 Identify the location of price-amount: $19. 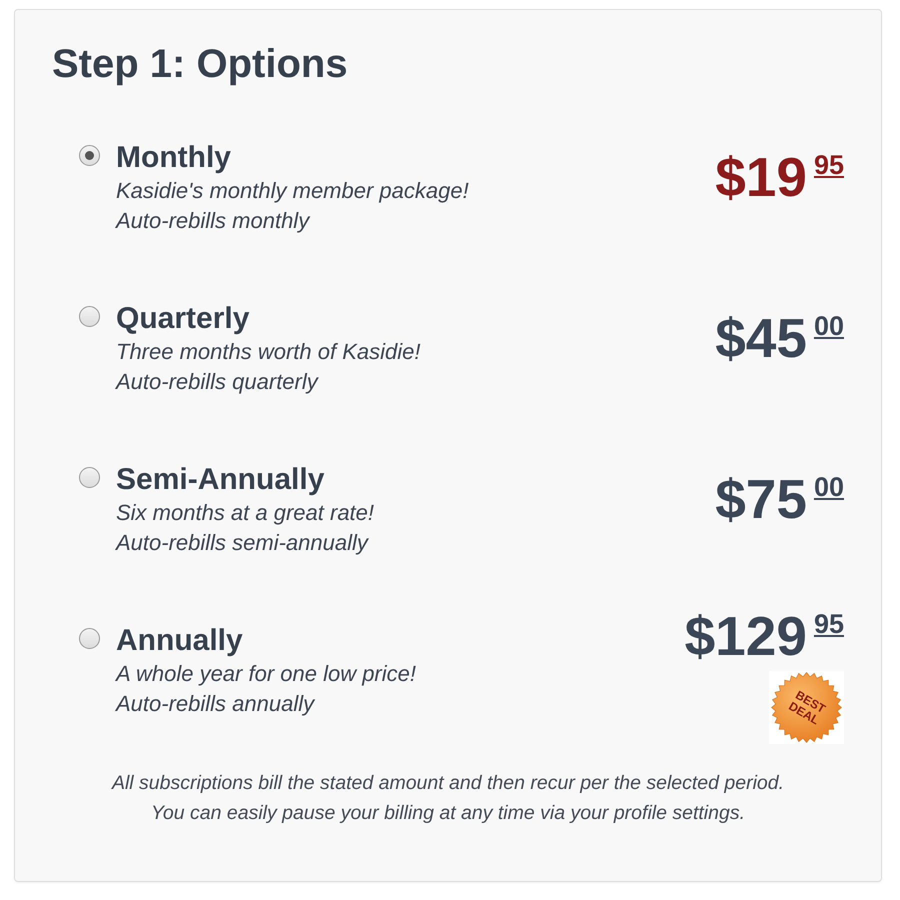
(761, 177).